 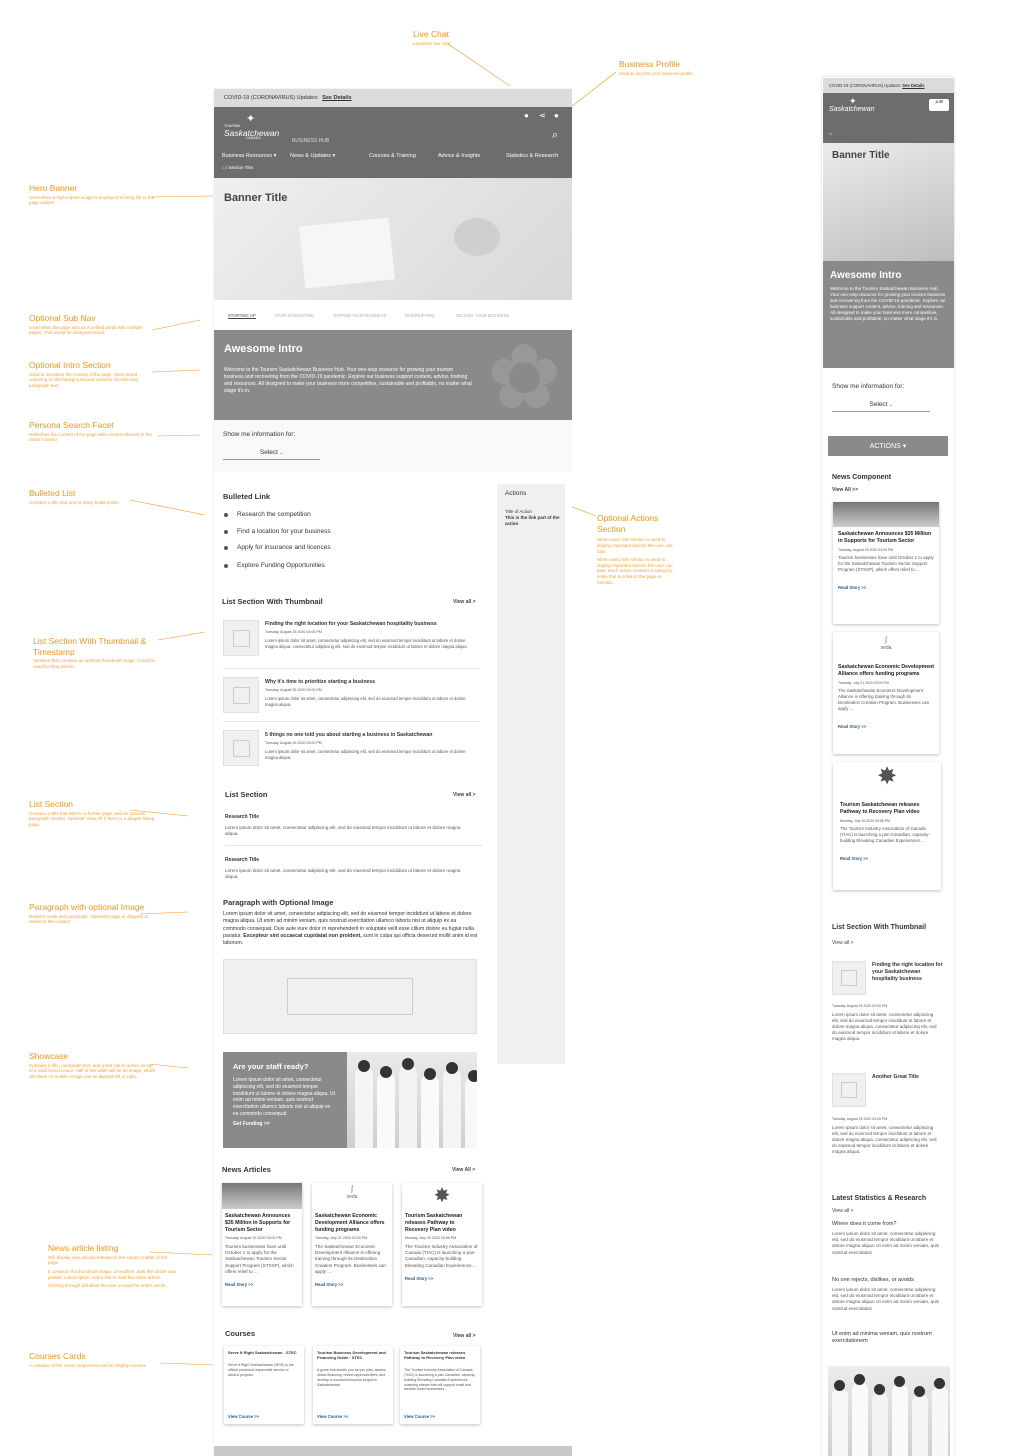 I want to click on bulleted-title: Bulleted Link, so click(x=247, y=496).